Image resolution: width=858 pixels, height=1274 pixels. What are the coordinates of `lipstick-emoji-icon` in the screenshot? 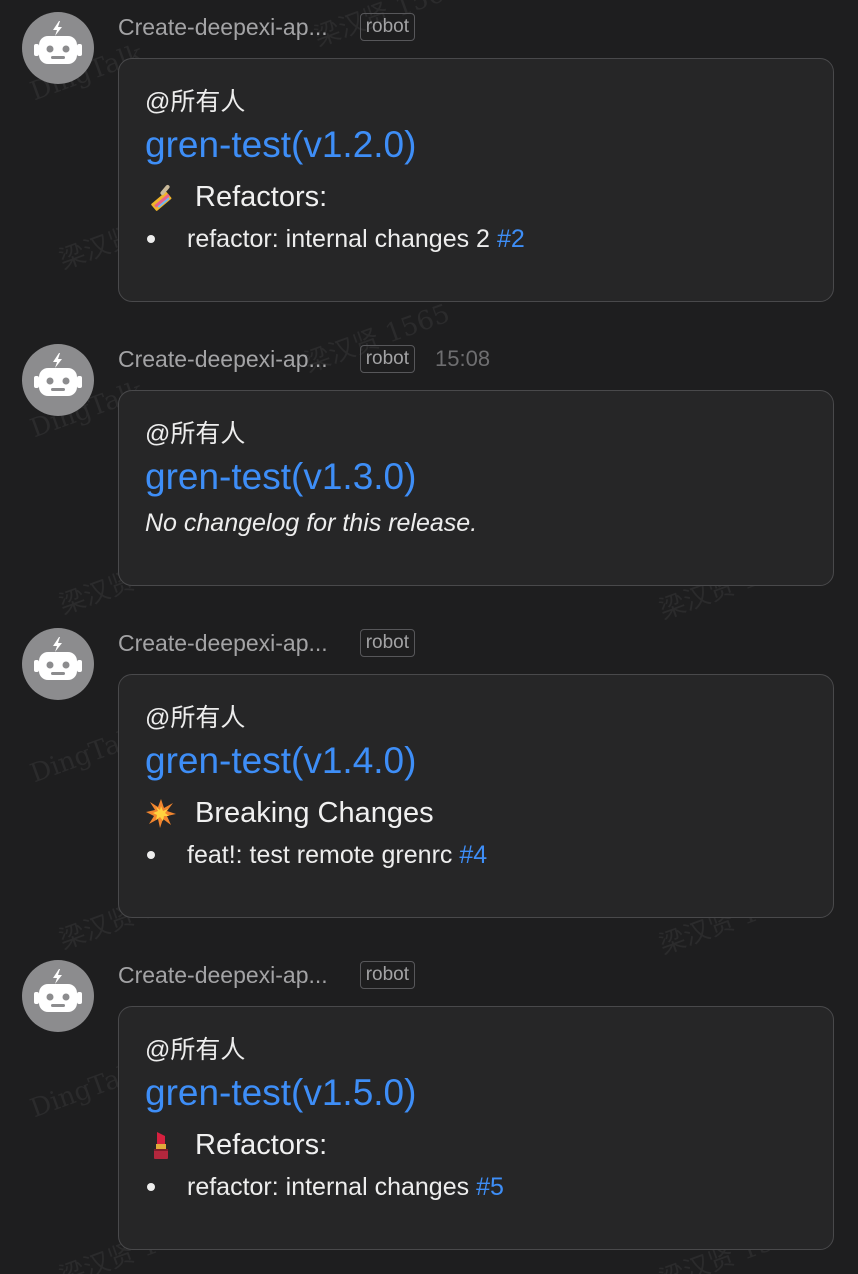 It's located at (161, 1145).